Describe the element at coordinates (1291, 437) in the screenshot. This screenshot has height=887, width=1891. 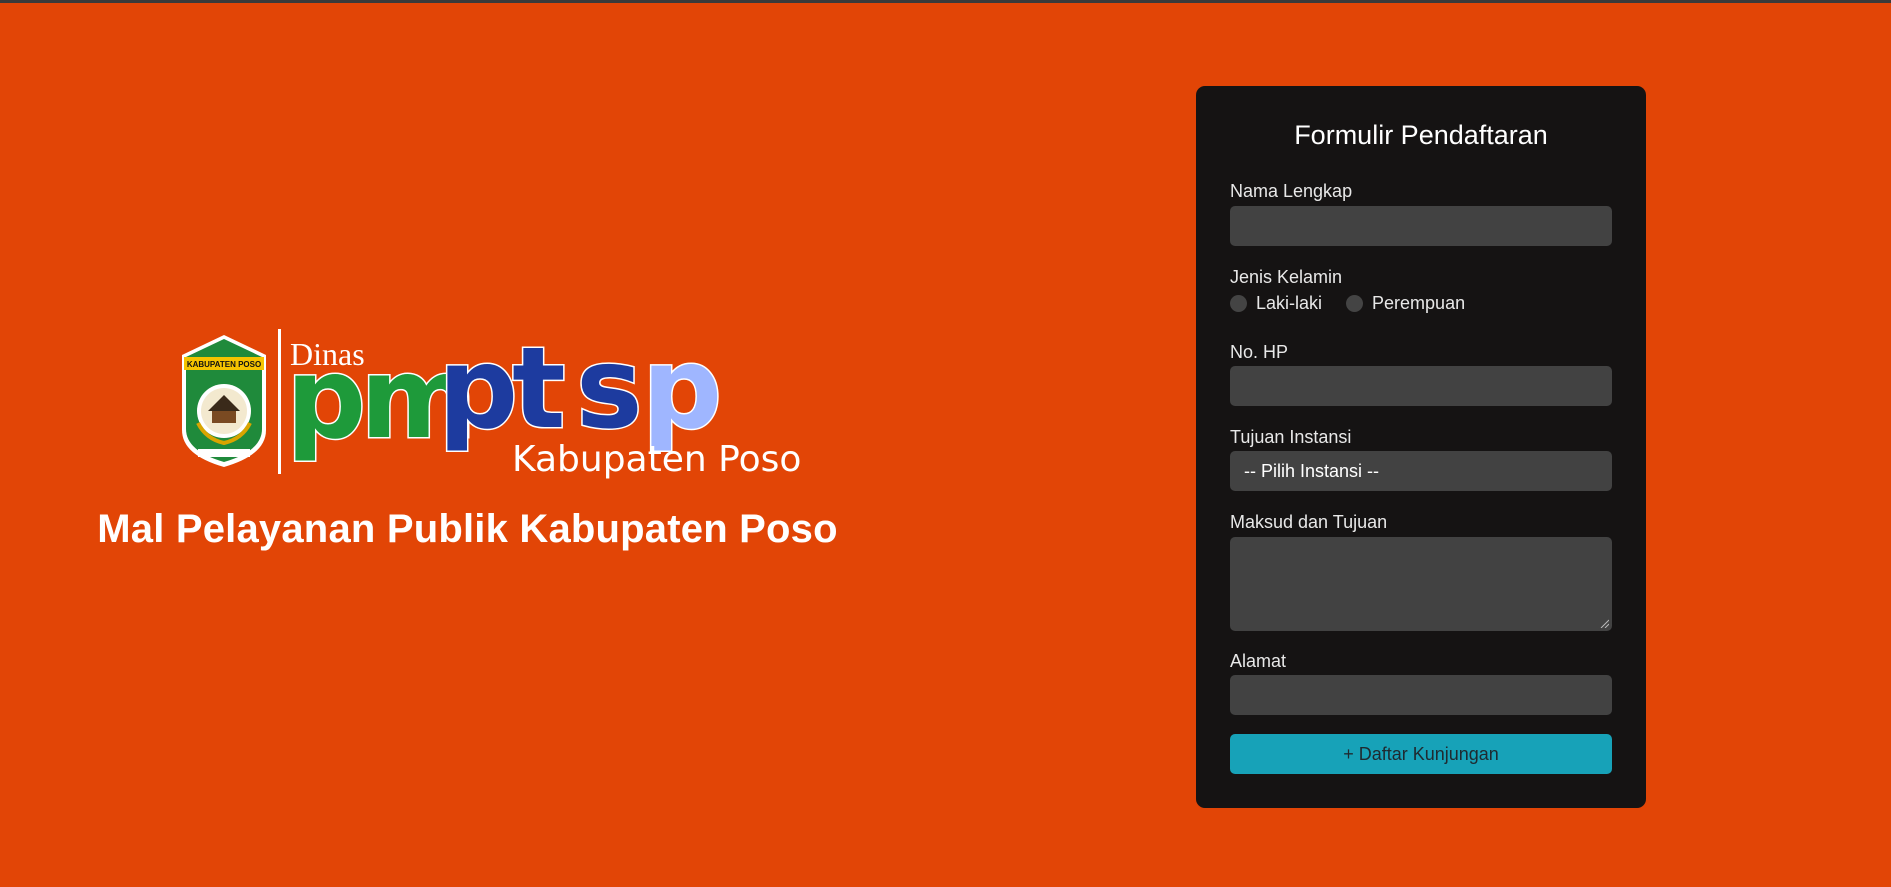
I see `agency-label: Tujuan Instansi` at that location.